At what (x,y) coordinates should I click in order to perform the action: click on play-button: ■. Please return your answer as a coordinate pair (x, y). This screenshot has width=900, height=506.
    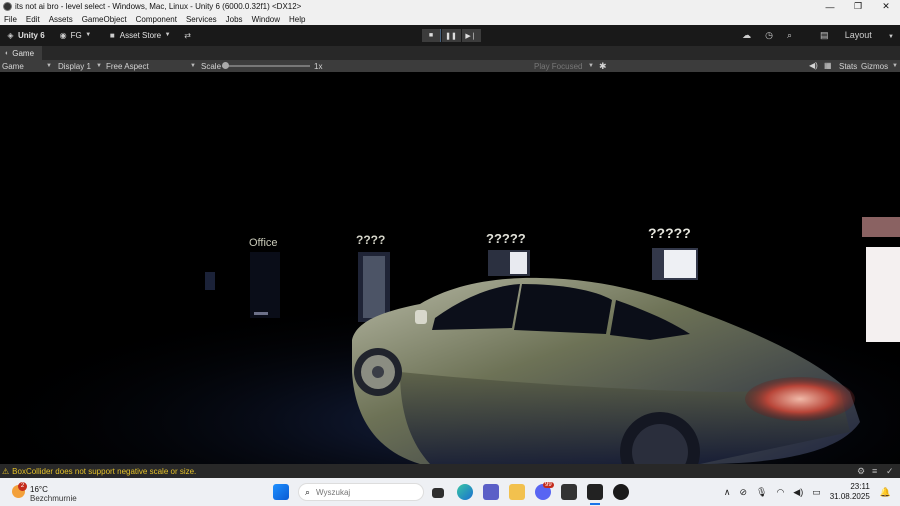
    Looking at the image, I should click on (431, 35).